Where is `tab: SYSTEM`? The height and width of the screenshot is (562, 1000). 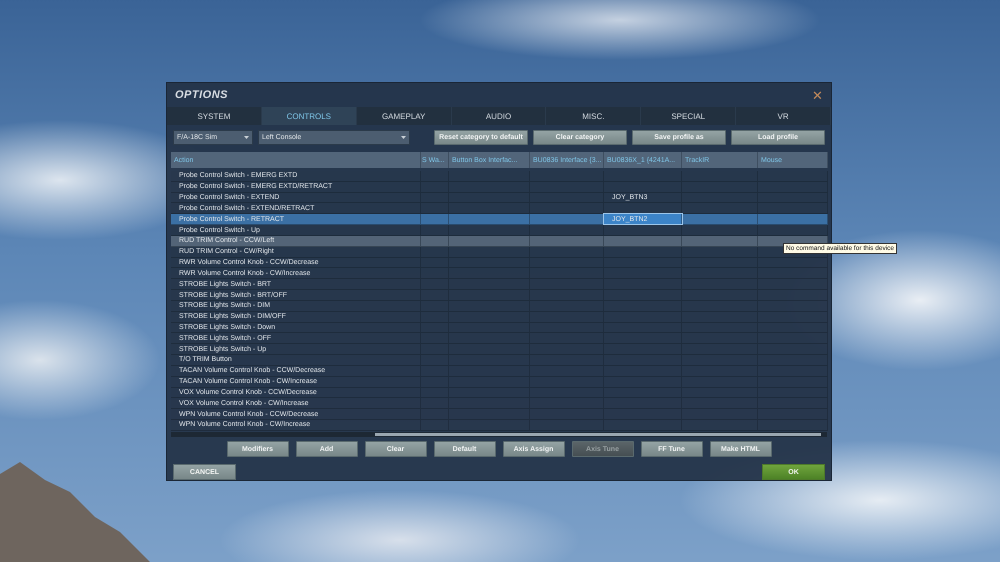 tab: SYSTEM is located at coordinates (214, 116).